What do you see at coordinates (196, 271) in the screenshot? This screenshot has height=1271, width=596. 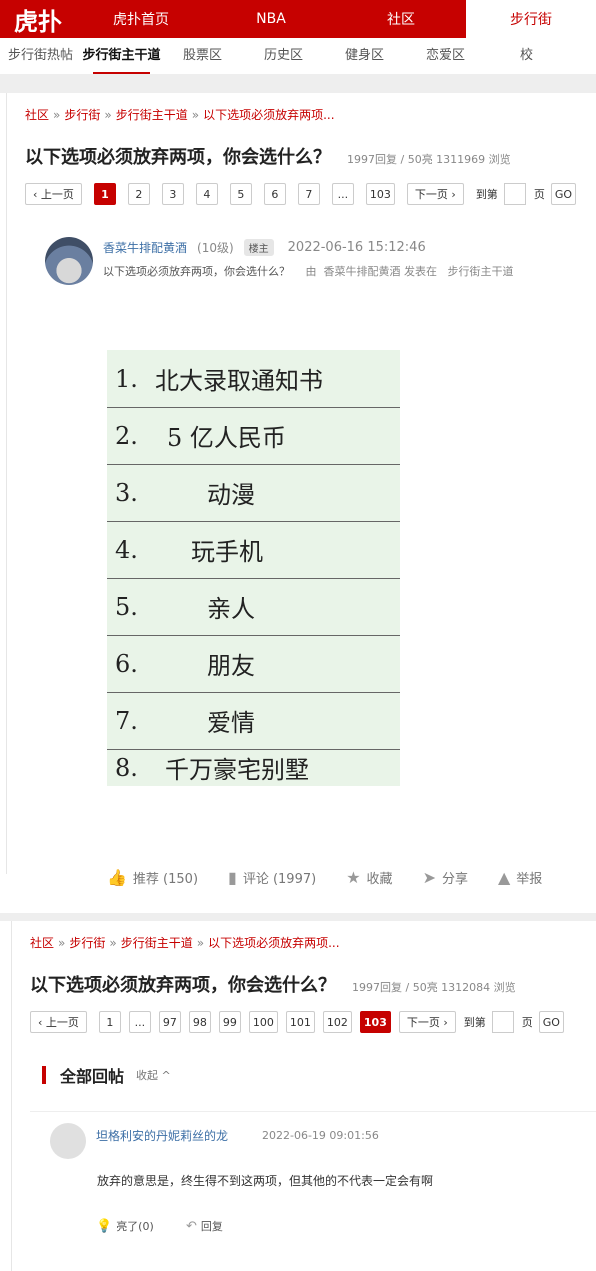 I see `op-summary: 以下选项必须放弃两项，你会选什么？` at bounding box center [196, 271].